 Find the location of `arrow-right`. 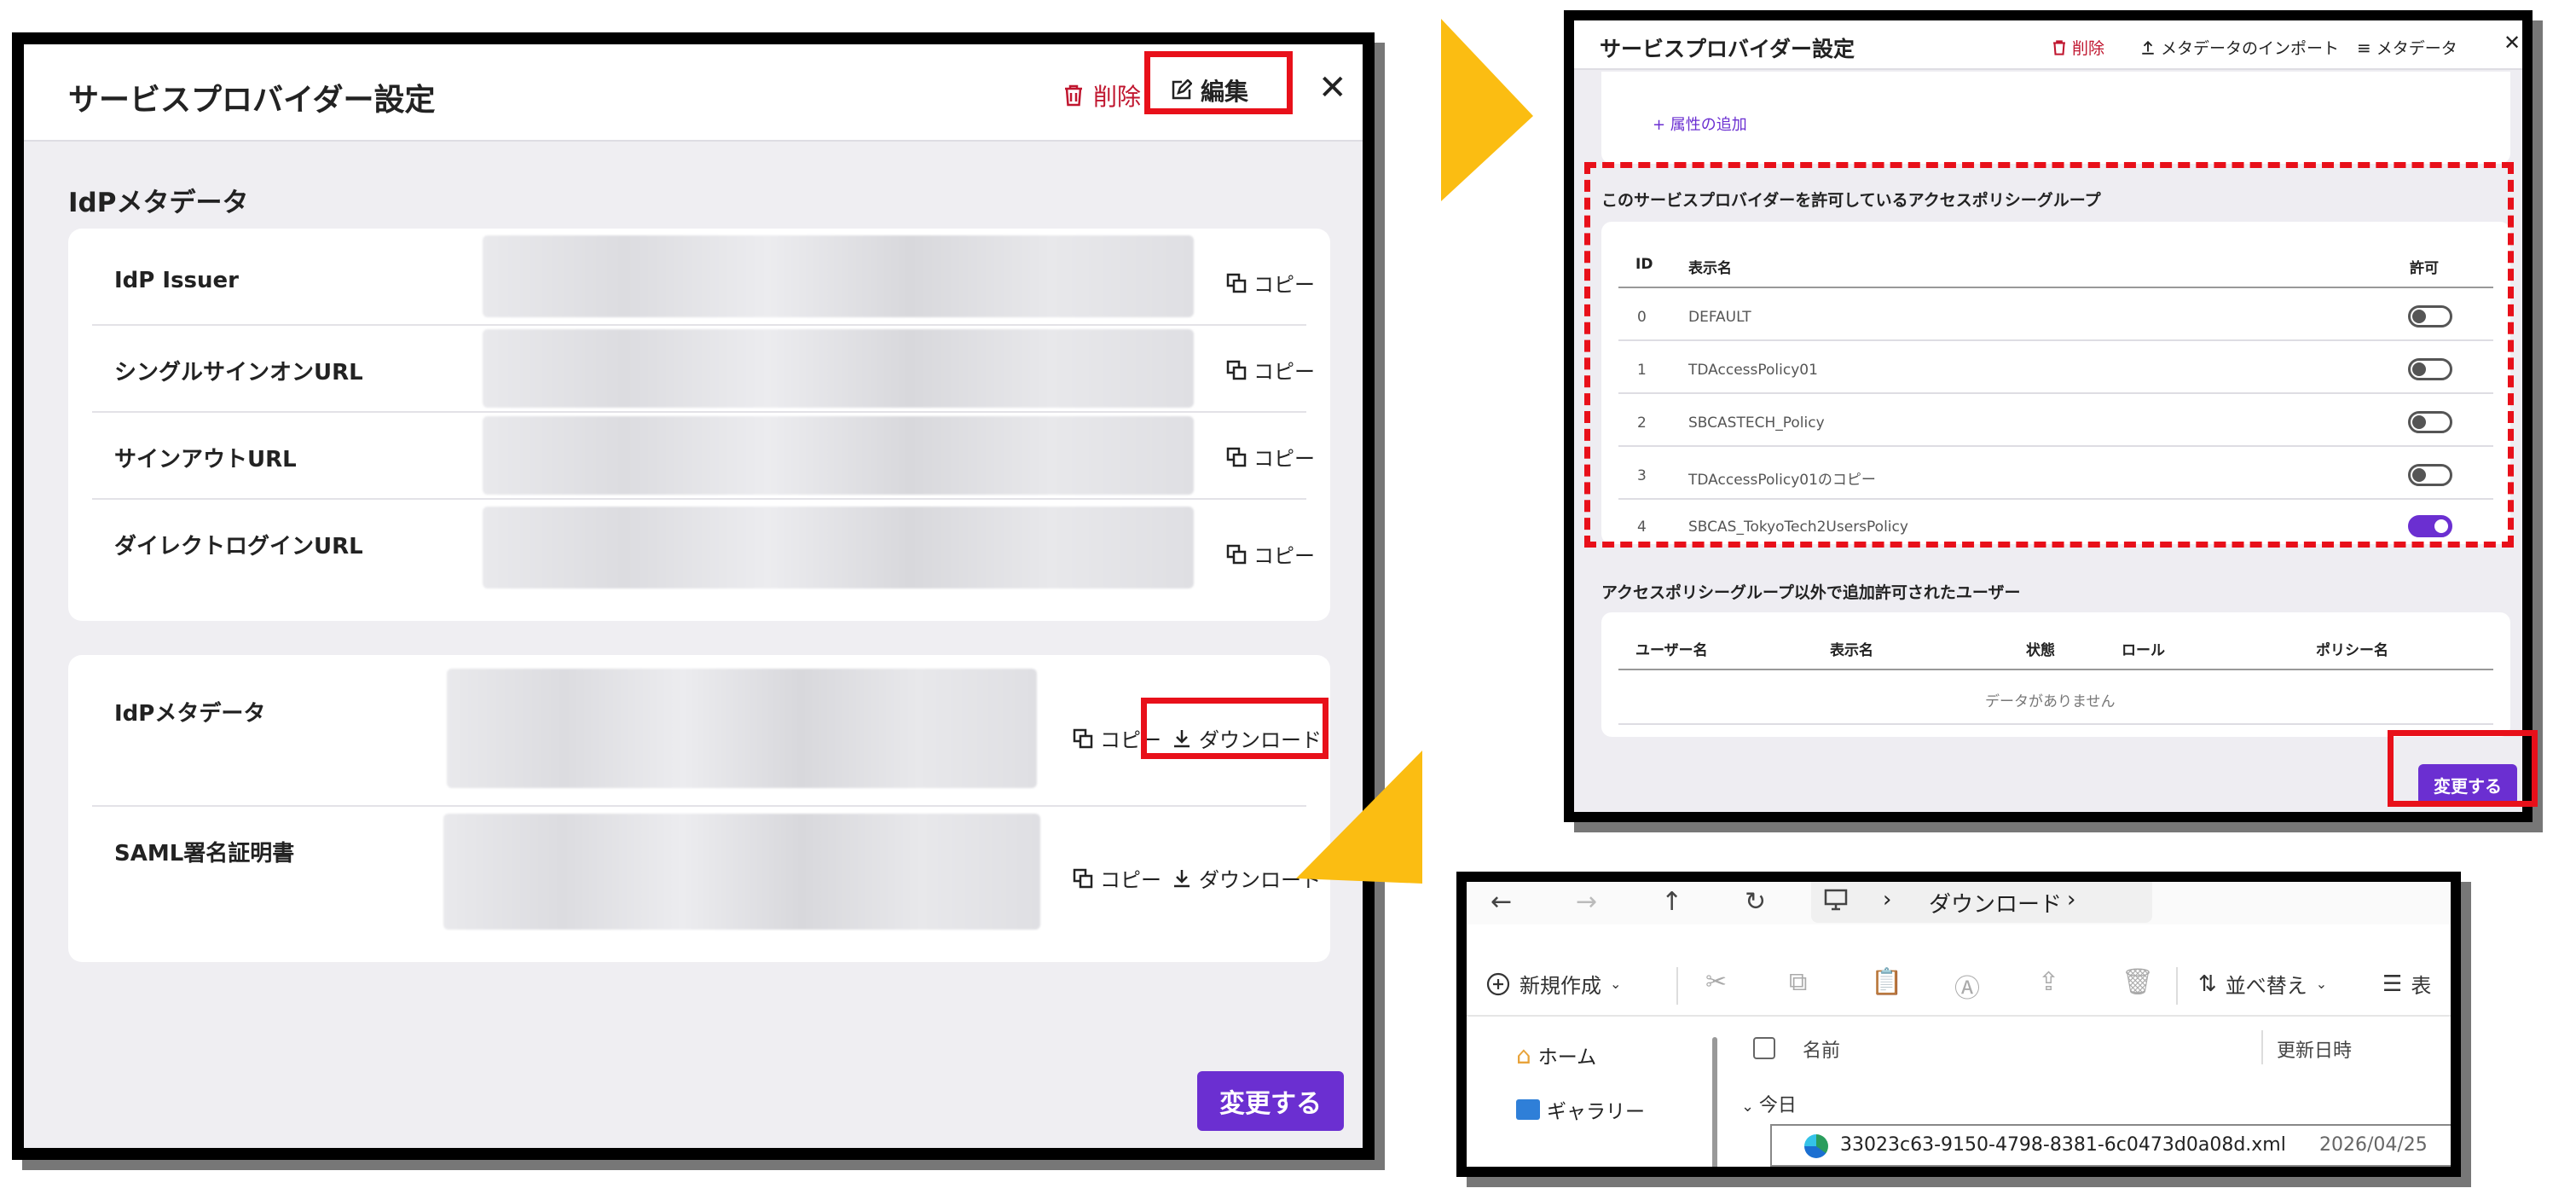

arrow-right is located at coordinates (1487, 110).